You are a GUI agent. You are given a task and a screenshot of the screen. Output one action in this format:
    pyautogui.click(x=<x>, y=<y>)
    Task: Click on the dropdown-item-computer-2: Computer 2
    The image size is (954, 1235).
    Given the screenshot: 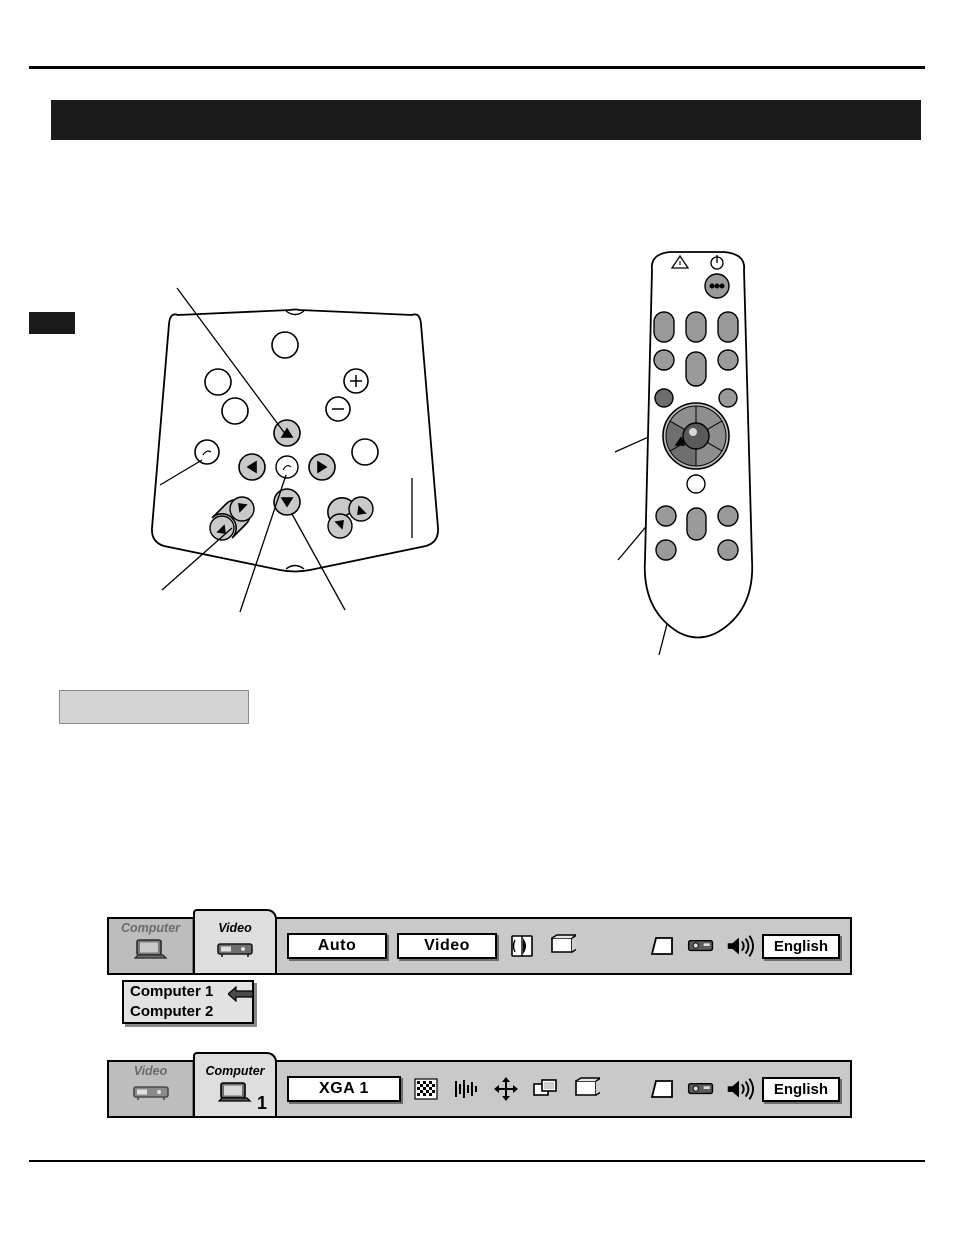 What is the action you would take?
    pyautogui.click(x=188, y=1012)
    